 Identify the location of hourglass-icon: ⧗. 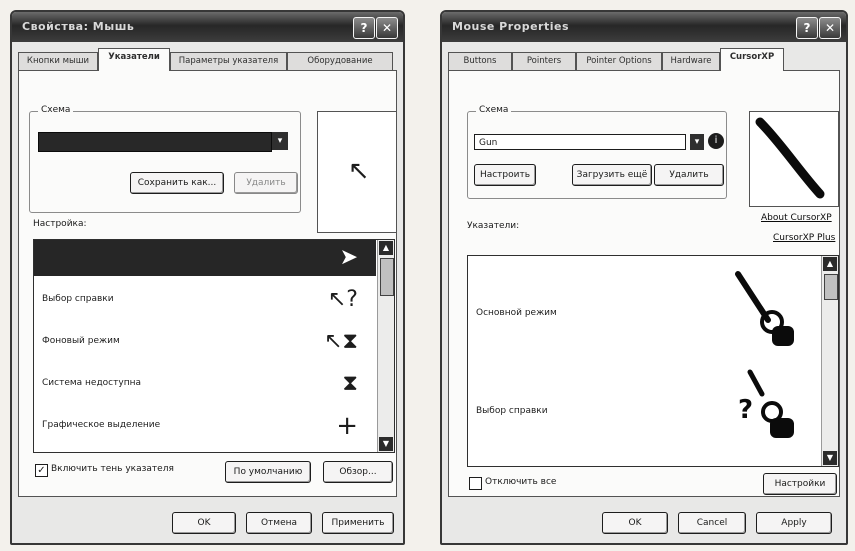
(350, 383).